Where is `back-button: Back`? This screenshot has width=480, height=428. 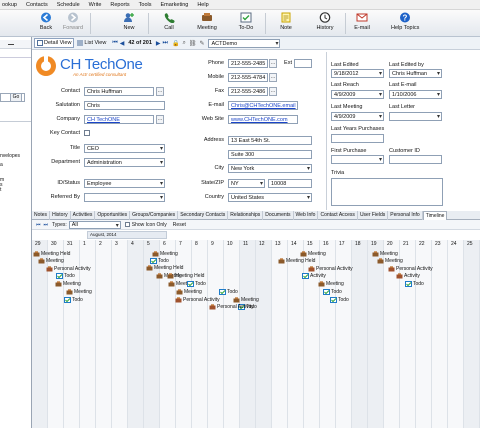
back-button: Back is located at coordinates (46, 23).